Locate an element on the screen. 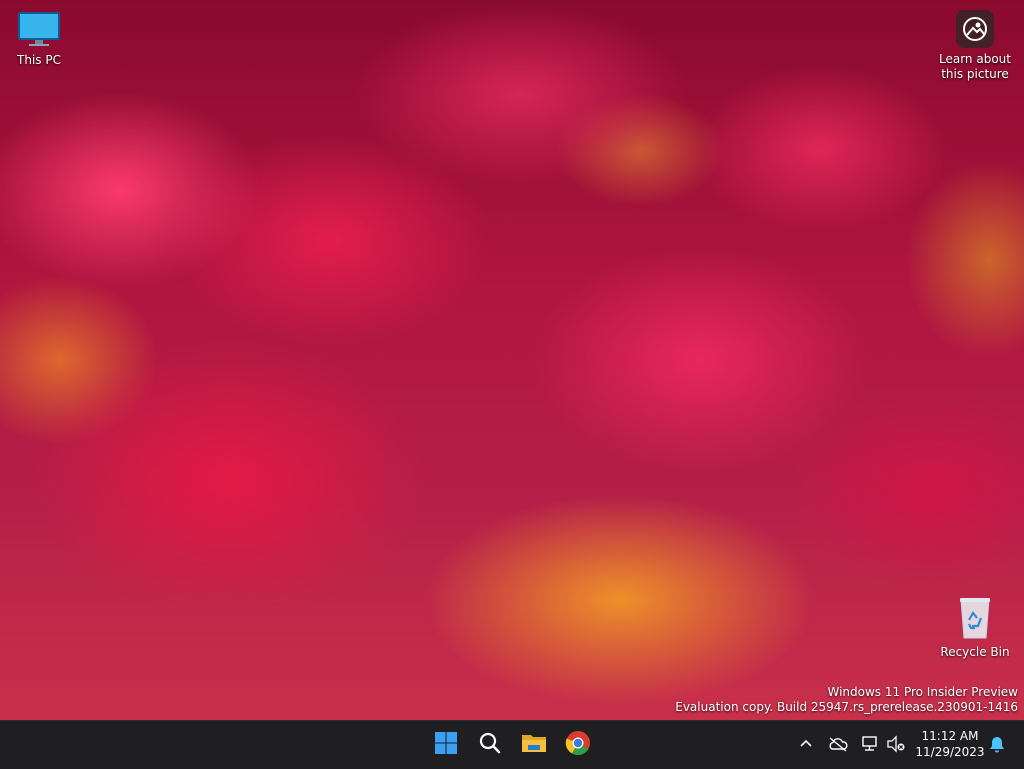 This screenshot has width=1024, height=769. search-button is located at coordinates (490, 745).